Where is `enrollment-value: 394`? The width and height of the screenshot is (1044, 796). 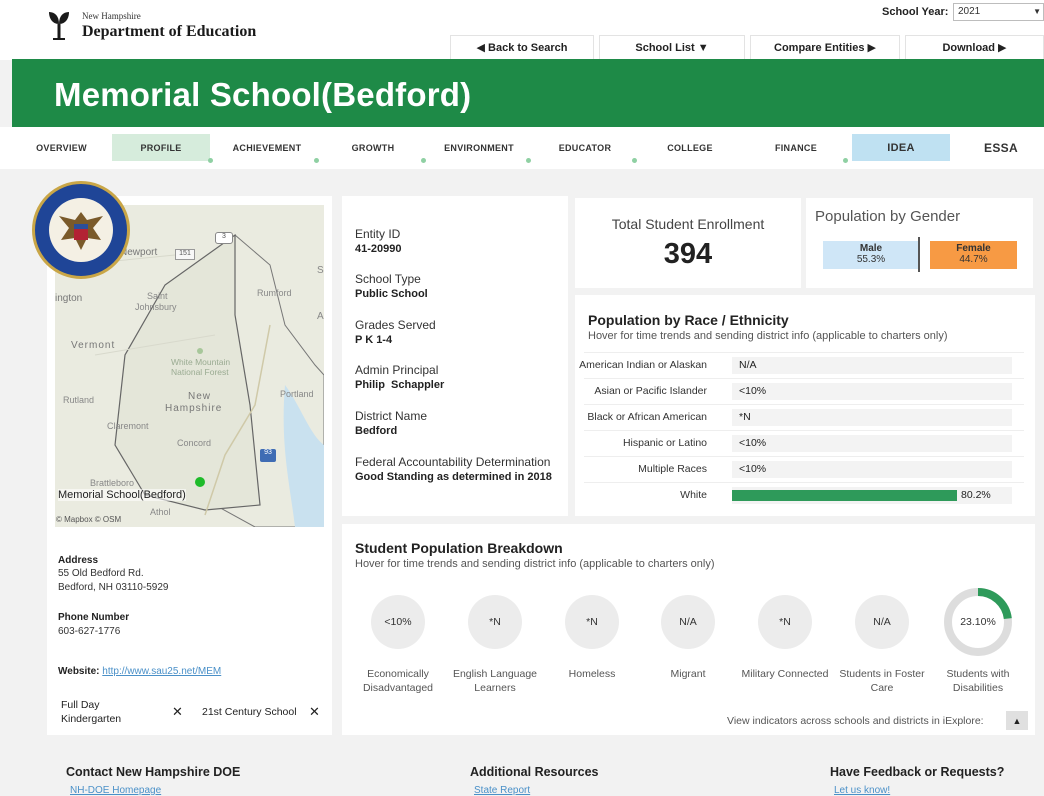 enrollment-value: 394 is located at coordinates (688, 254).